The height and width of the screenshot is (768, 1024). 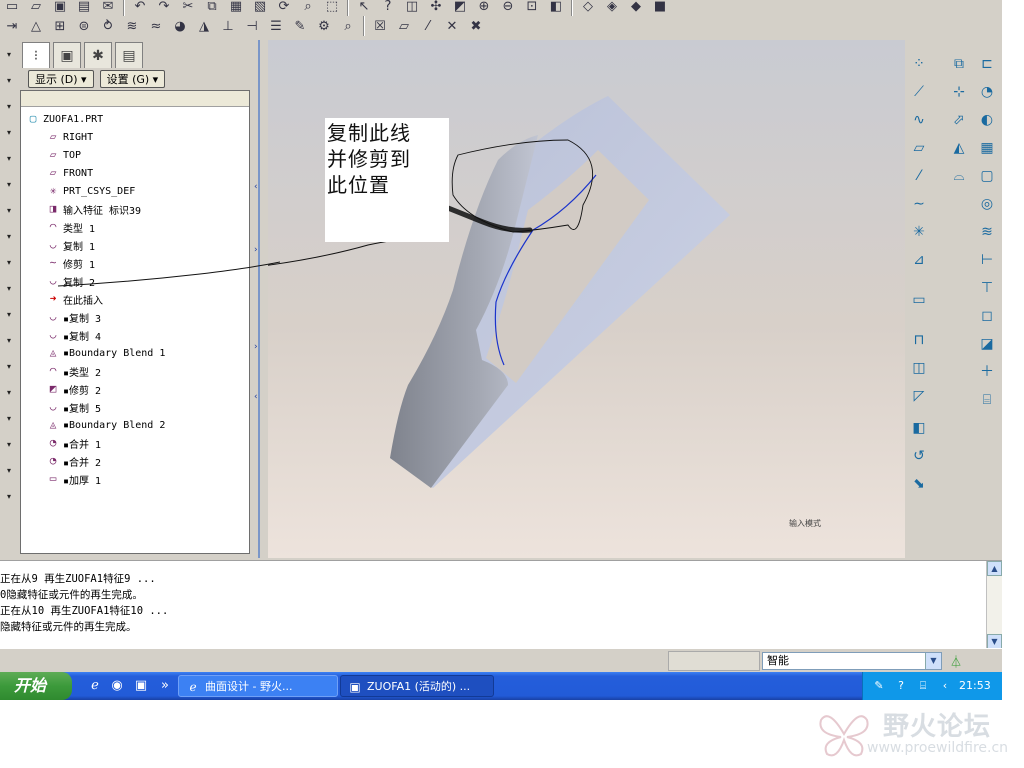 I want to click on message-scrollbar: ▲ ▼, so click(x=994, y=605).